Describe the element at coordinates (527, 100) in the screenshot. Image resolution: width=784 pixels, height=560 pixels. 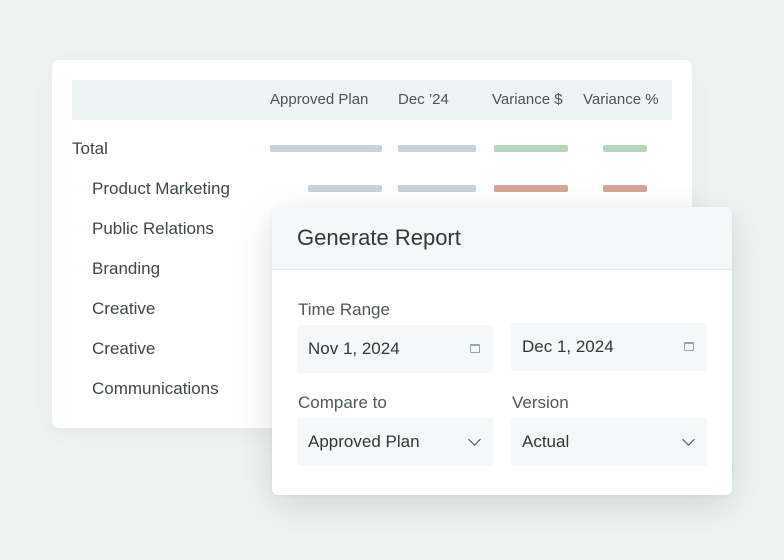
I see `column-header-variance-dollar: Variance $` at that location.